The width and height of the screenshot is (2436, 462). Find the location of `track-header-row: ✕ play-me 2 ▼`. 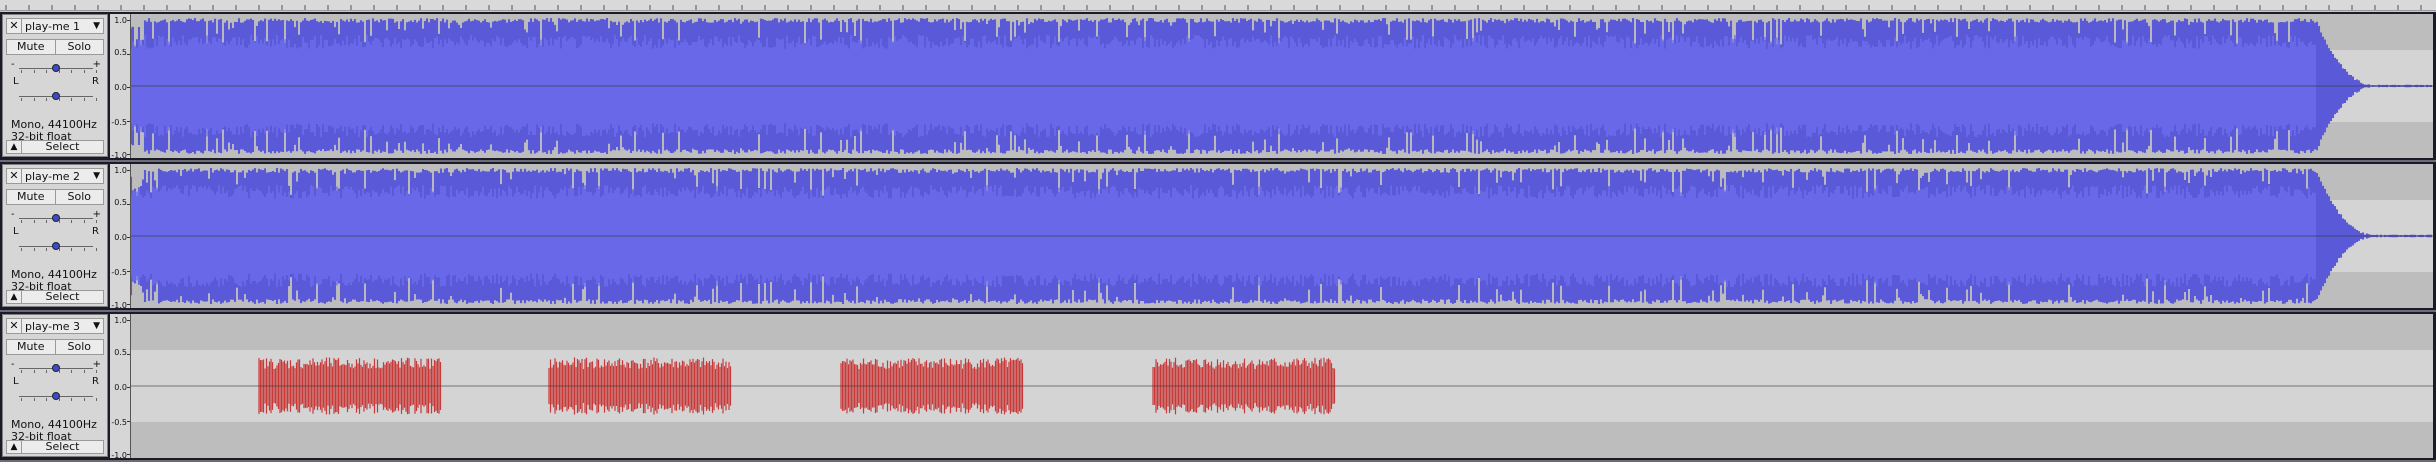

track-header-row: ✕ play-me 2 ▼ is located at coordinates (55, 176).